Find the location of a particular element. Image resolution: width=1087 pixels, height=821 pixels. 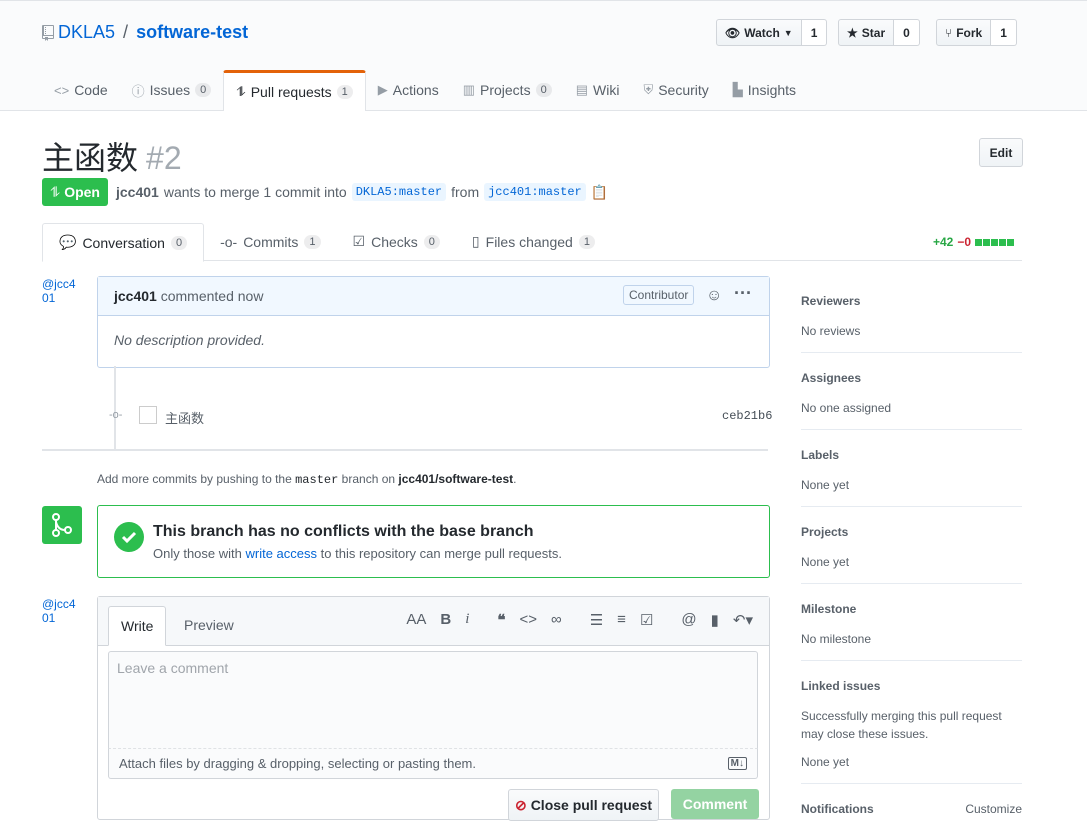

tab-security: ⛨ Security is located at coordinates (675, 90).